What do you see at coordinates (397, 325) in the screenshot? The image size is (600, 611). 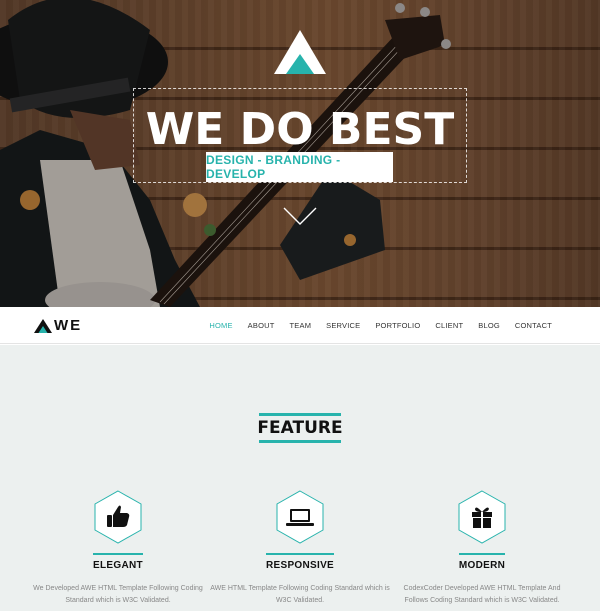 I see `nav-item-portfolio: PORTFOLIO` at bounding box center [397, 325].